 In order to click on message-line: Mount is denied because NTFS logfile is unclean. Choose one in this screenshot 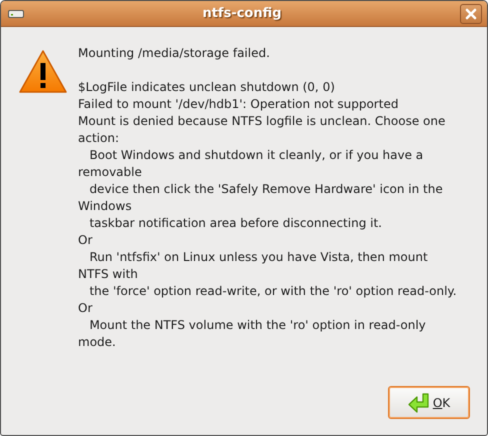, I will do `click(262, 121)`.